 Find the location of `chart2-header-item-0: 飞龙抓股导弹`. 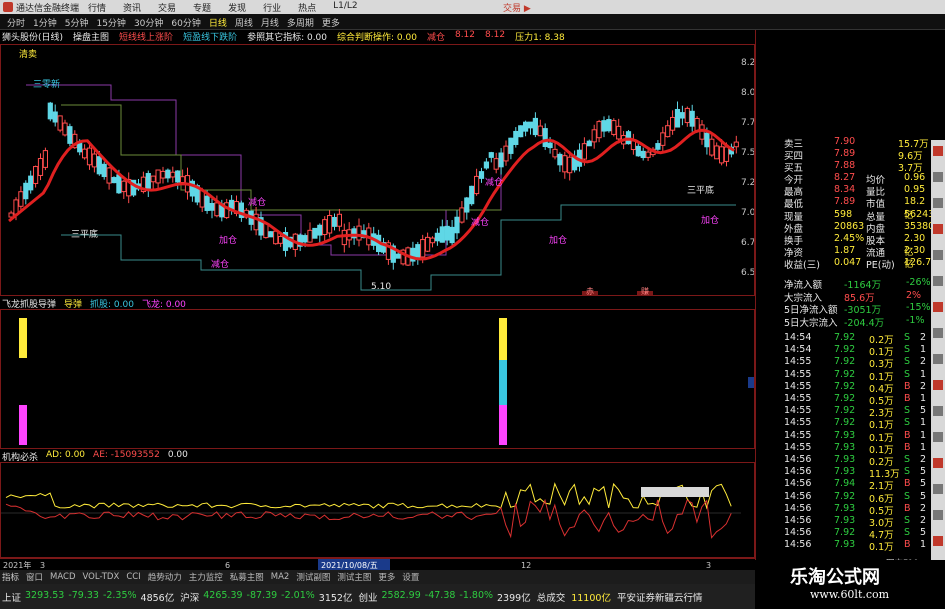

chart2-header-item-0: 飞龙抓股导弹 is located at coordinates (29, 305).